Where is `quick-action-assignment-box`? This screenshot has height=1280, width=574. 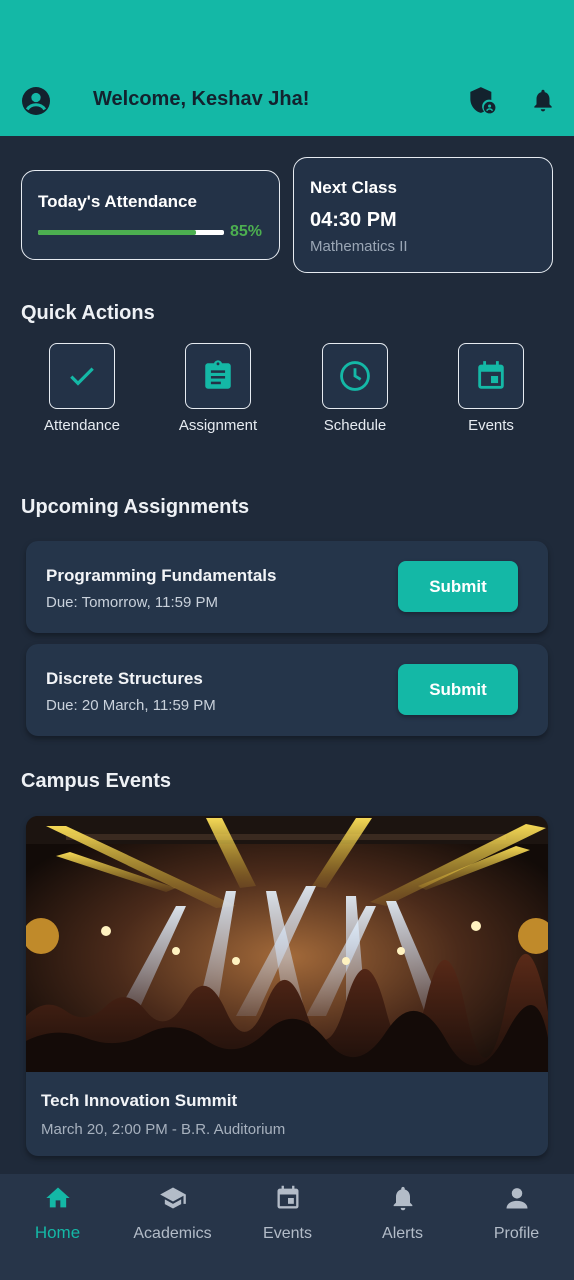
quick-action-assignment-box is located at coordinates (218, 376).